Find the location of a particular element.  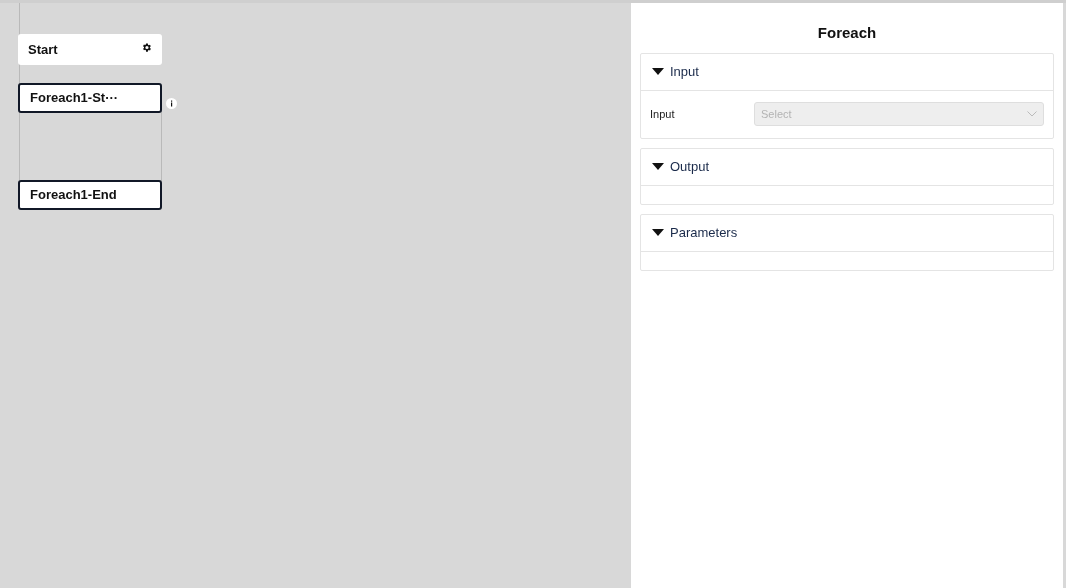

chevron-icon is located at coordinates (1032, 114).